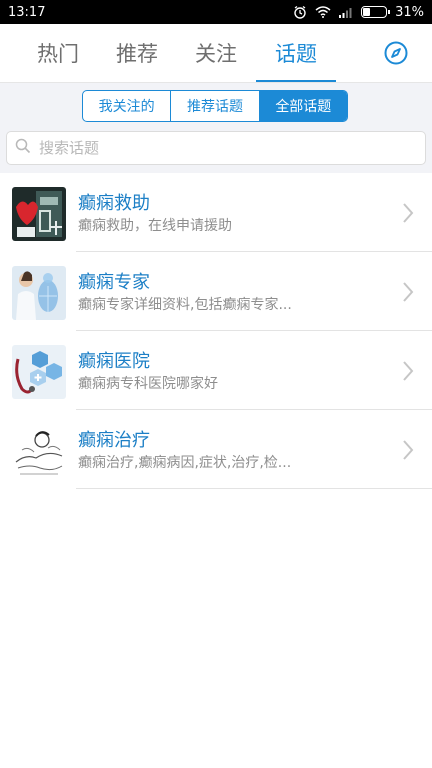 The height and width of the screenshot is (768, 432). I want to click on topic-title: 癫痫救助, so click(114, 203).